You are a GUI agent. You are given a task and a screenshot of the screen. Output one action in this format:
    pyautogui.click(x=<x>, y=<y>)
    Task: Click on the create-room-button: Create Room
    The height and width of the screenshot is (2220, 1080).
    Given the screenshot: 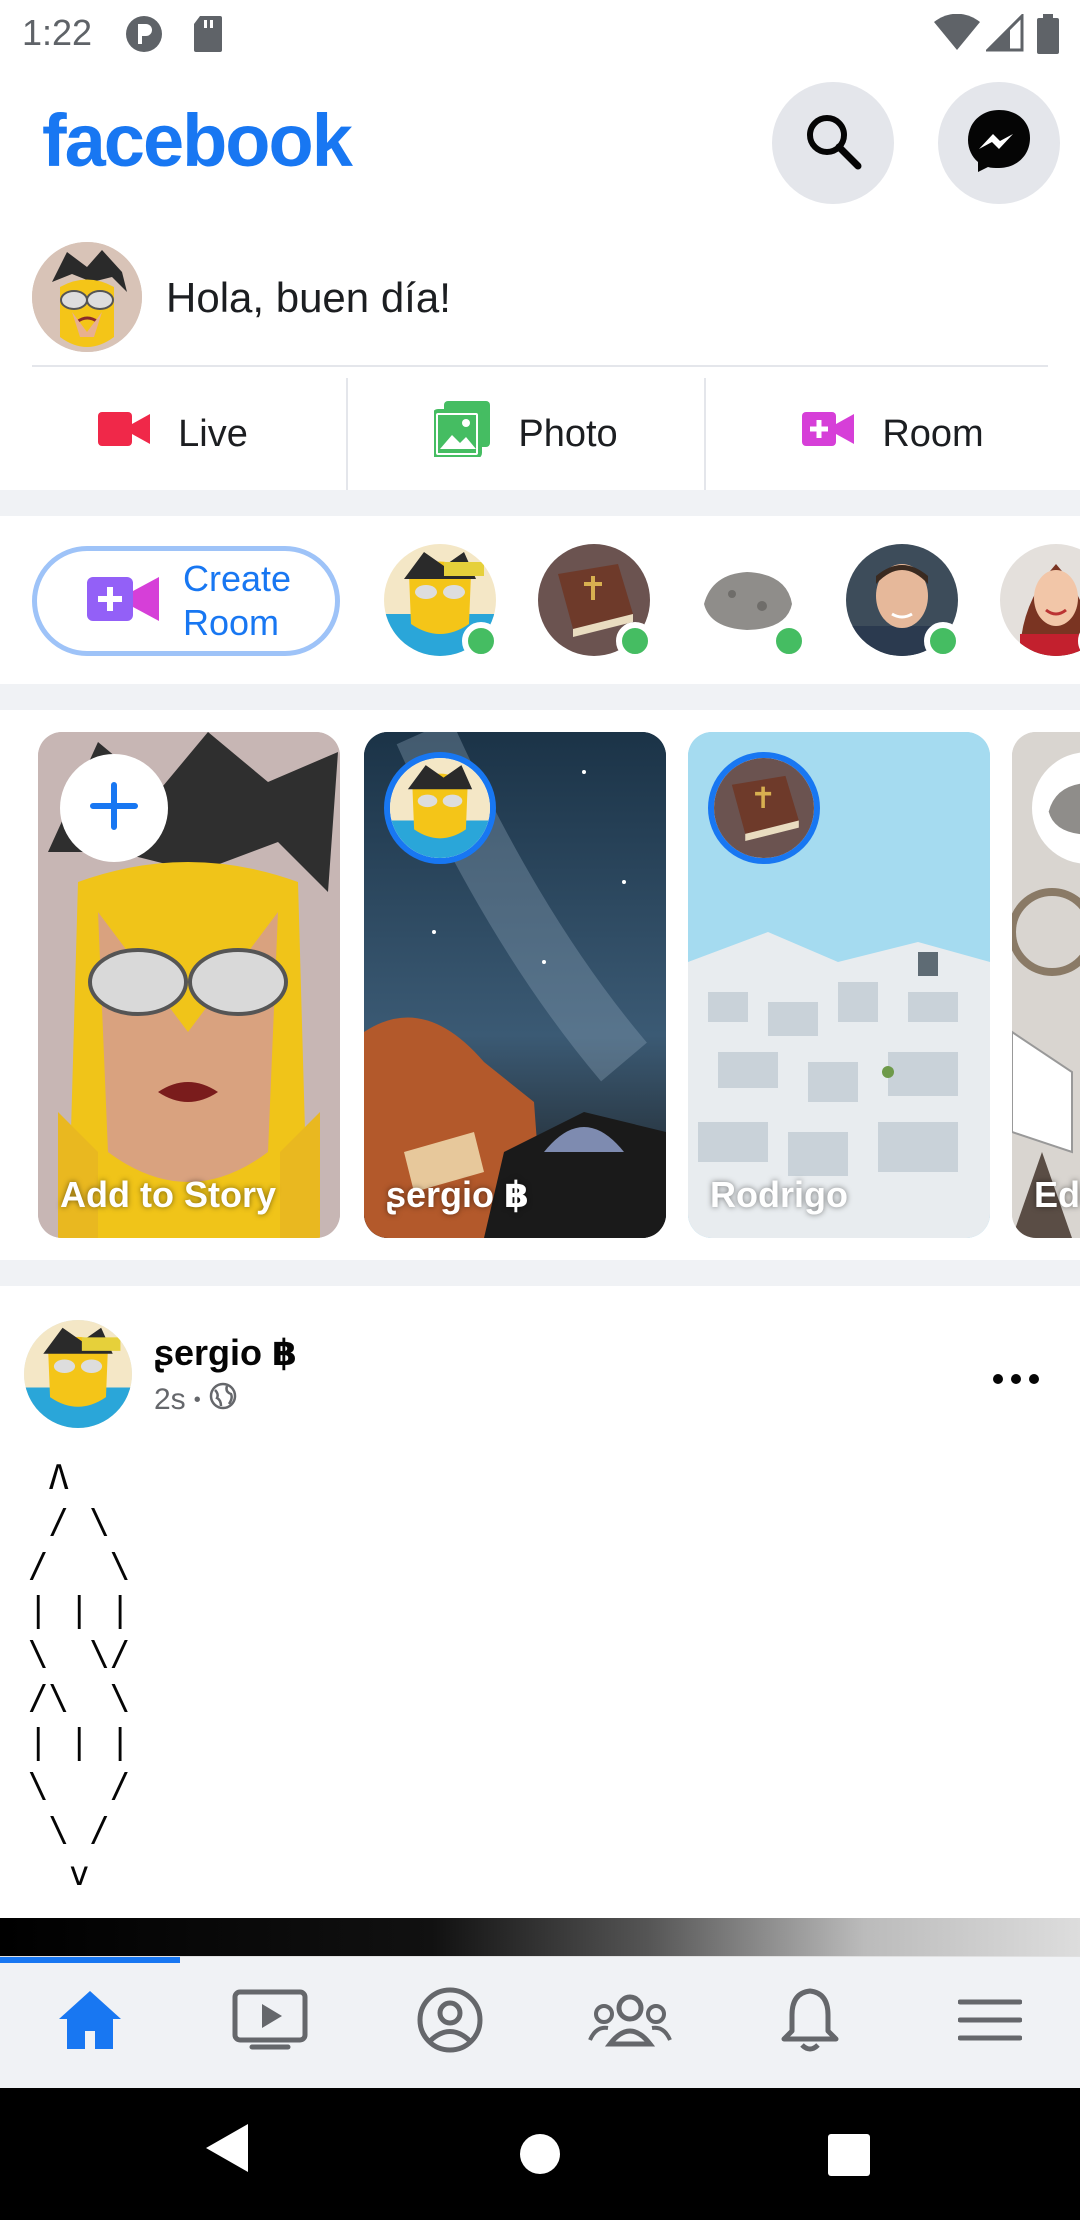 What is the action you would take?
    pyautogui.click(x=186, y=601)
    